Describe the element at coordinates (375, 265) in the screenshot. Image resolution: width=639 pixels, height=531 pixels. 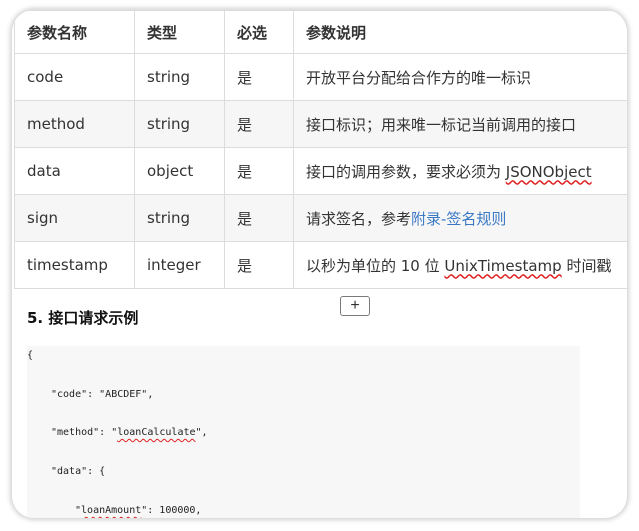
I see `description-text: 以秒为单位的 10 位` at that location.